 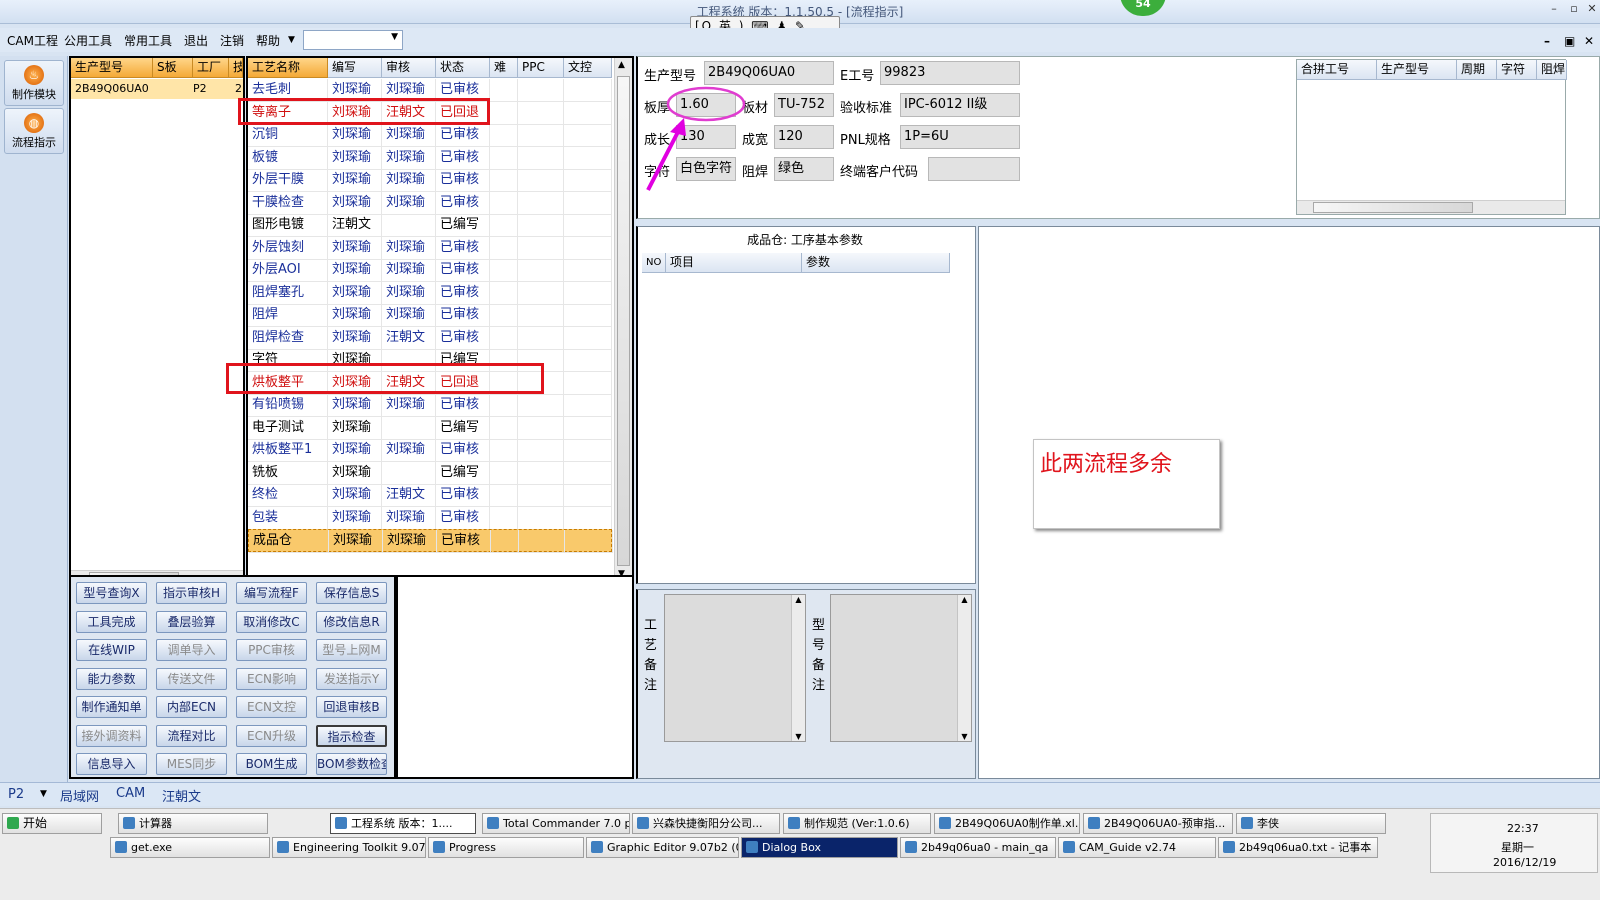 What do you see at coordinates (430, 293) in the screenshot?
I see `table-row: 阻焊塞孔 刘琛瑜 刘琛瑜 已审核` at bounding box center [430, 293].